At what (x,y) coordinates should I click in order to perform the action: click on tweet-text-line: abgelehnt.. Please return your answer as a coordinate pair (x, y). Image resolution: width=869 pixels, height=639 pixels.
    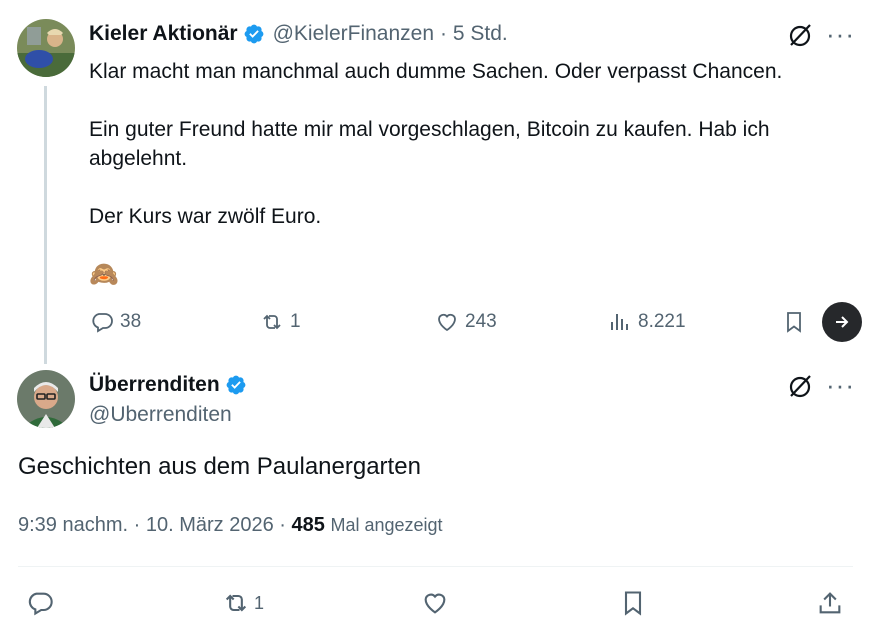
    Looking at the image, I should click on (138, 158).